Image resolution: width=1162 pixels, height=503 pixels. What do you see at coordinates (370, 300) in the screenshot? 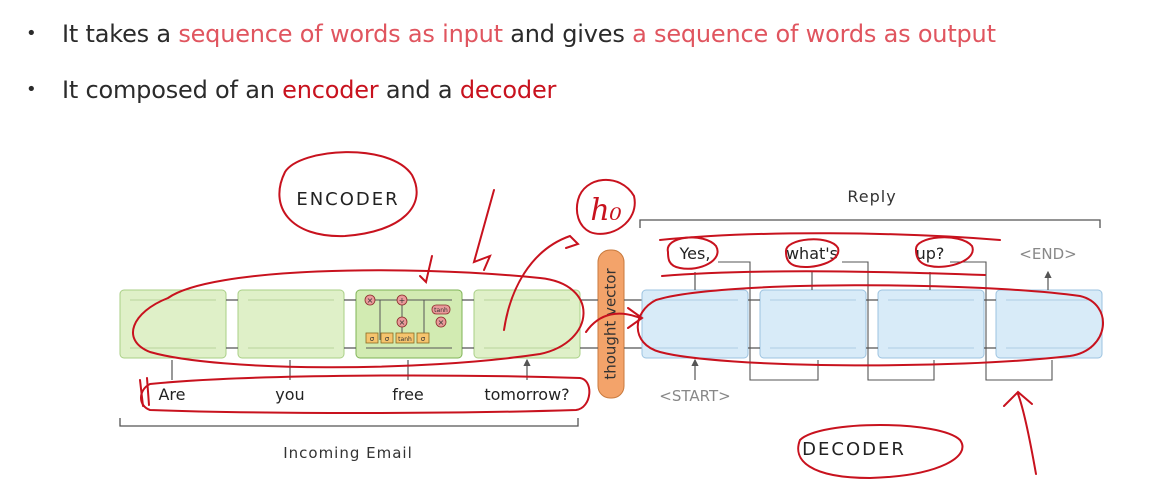
I see `pointwise-times-1-label: ×` at bounding box center [370, 300].